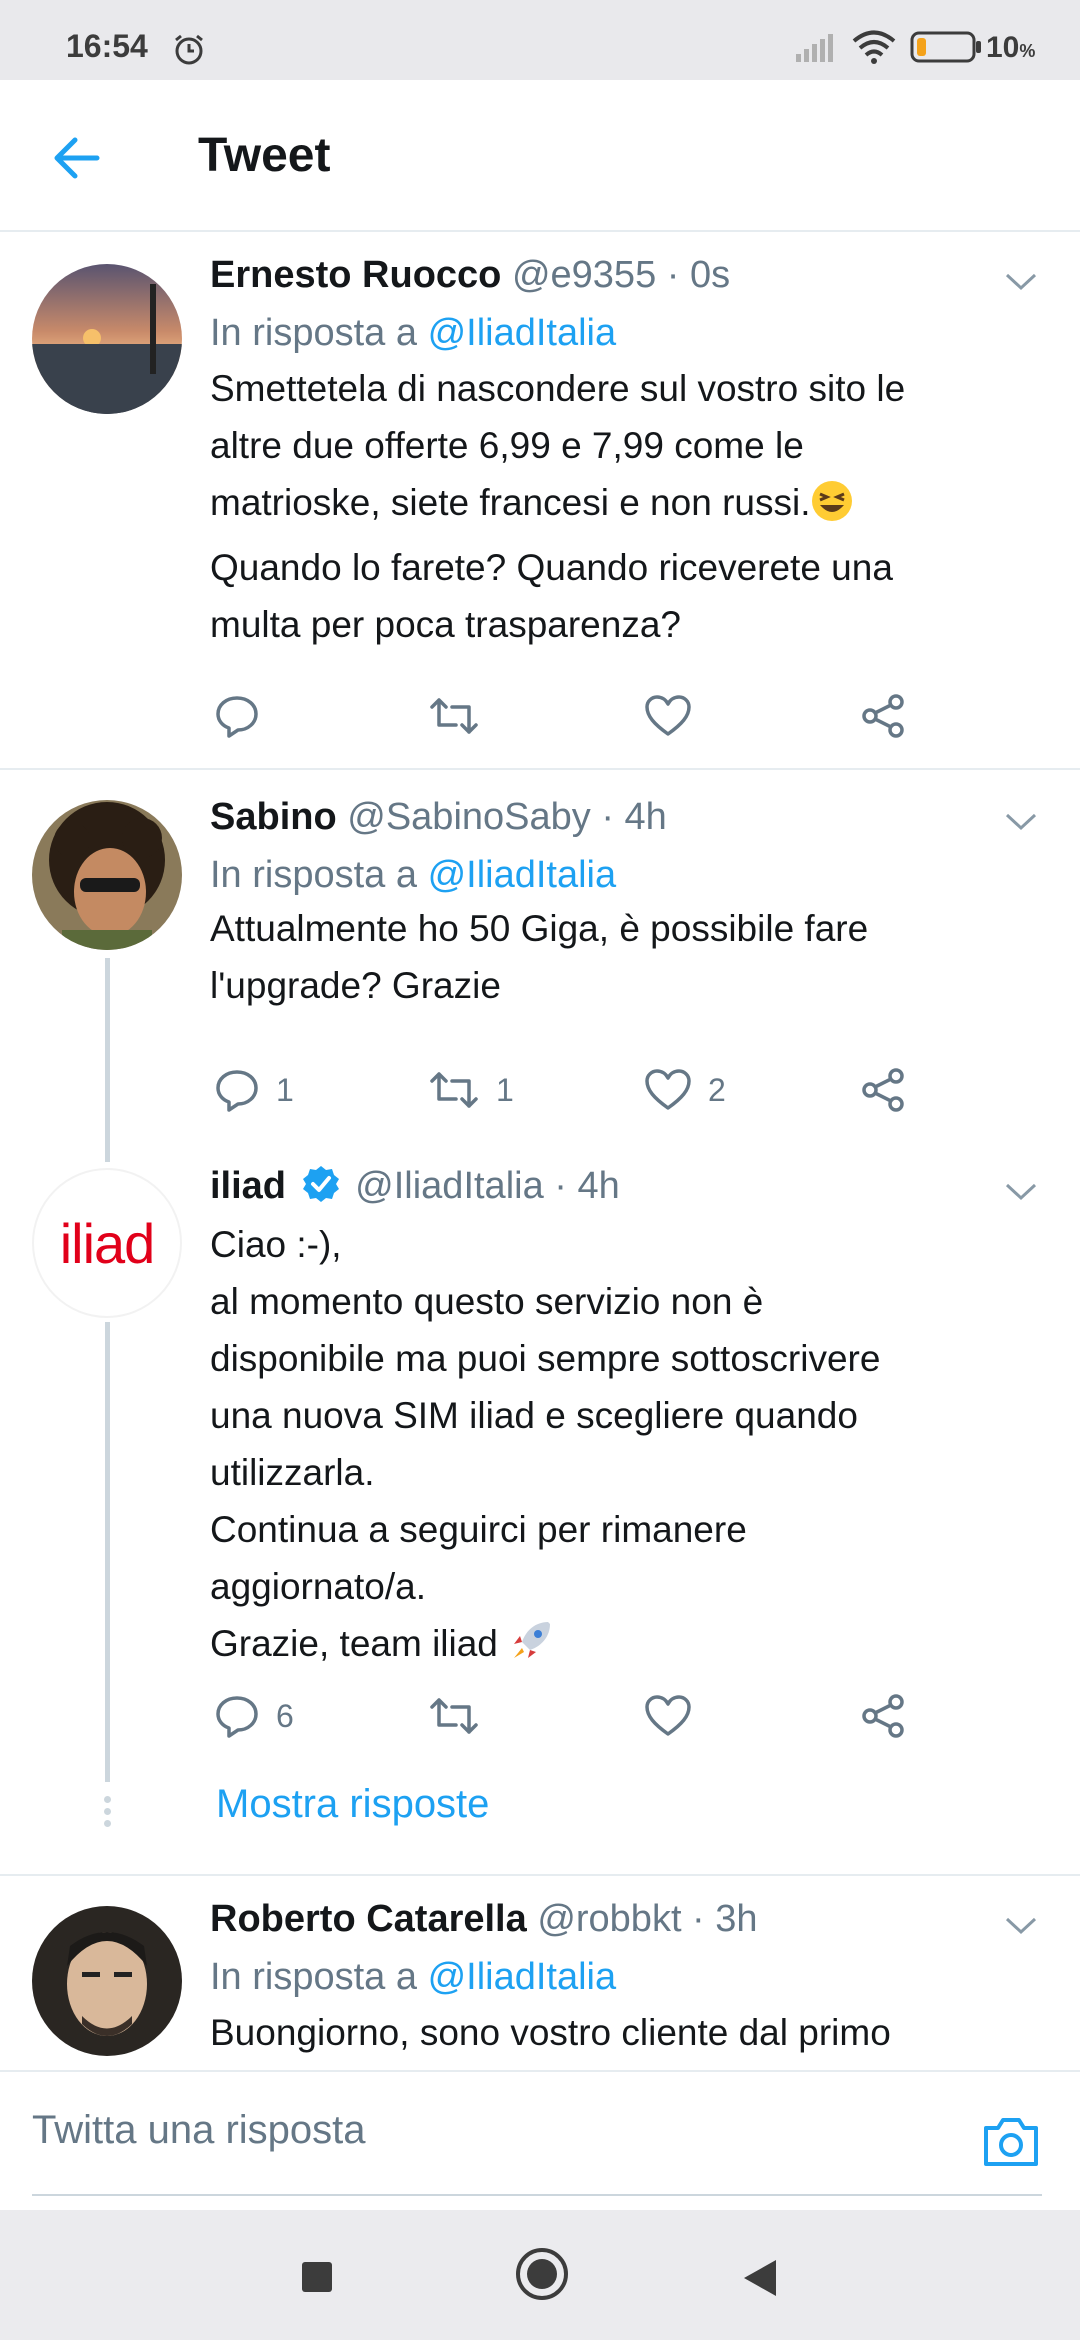 The height and width of the screenshot is (2340, 1080). Describe the element at coordinates (505, 1089) in the screenshot. I see `retweet-count: 1` at that location.